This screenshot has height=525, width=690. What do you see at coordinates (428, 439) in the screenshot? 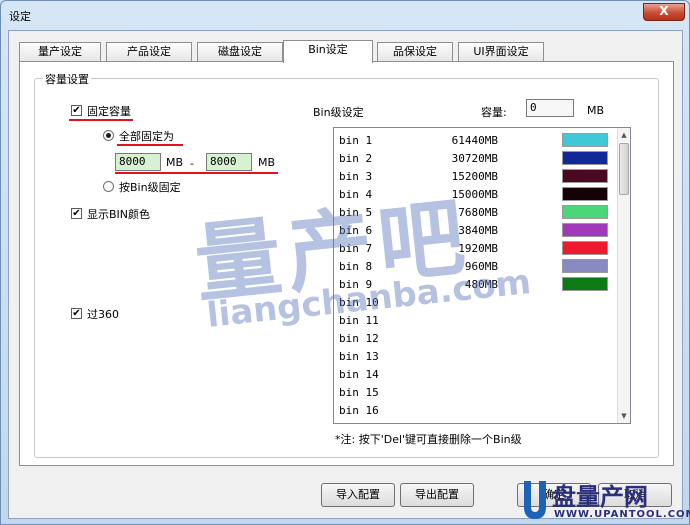
I see `bin-delete-note: *注: 按下'Del'键可直接删除一个Bin级` at bounding box center [428, 439].